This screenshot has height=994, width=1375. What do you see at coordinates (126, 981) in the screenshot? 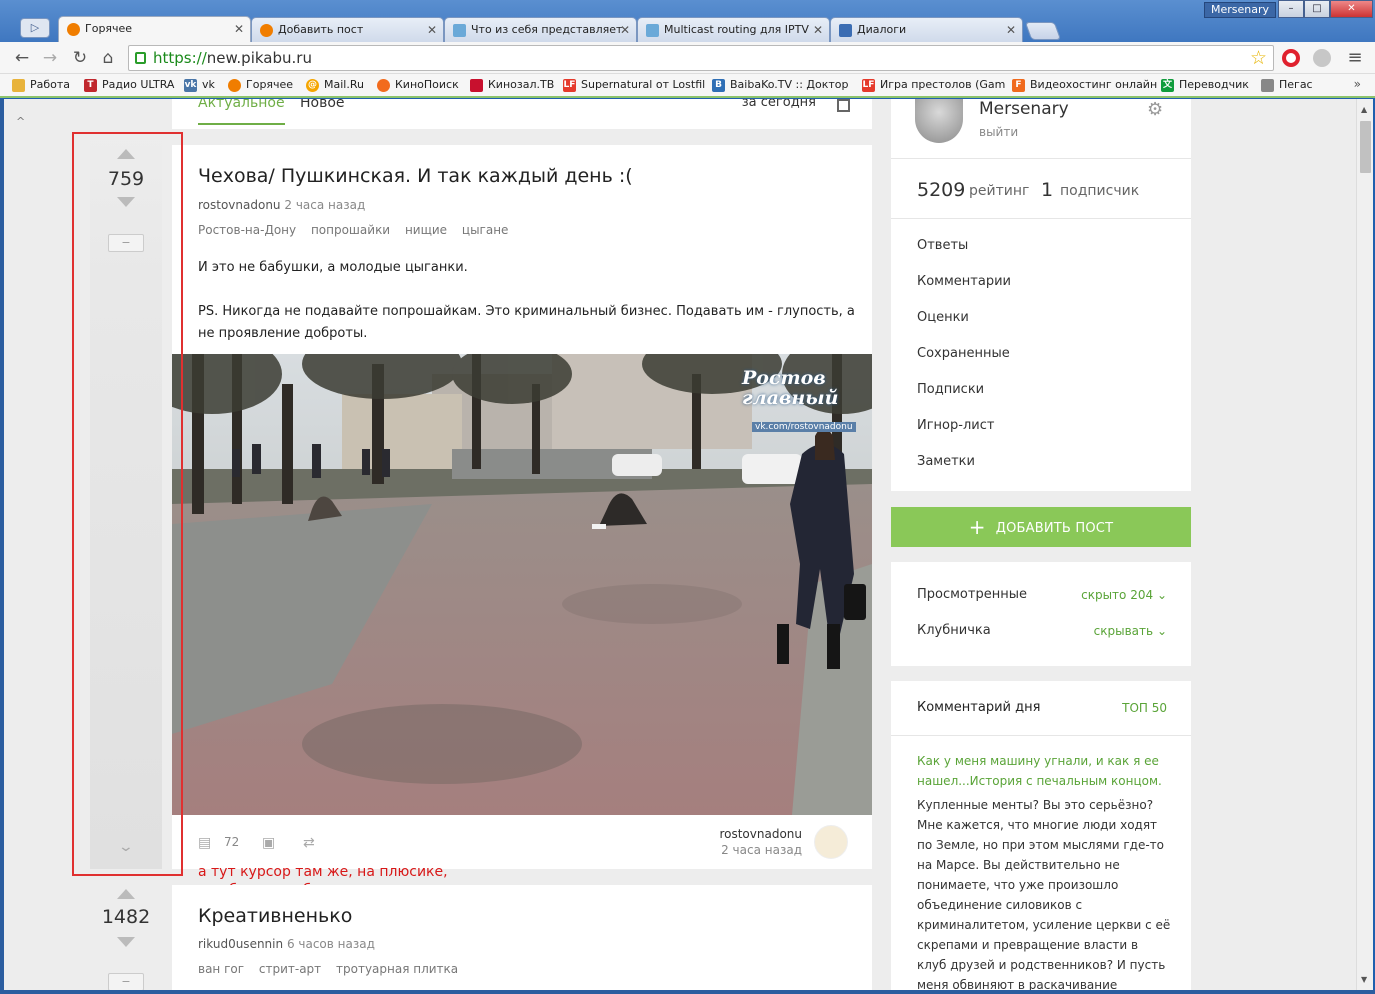
I see `collapse-post-button: −` at bounding box center [126, 981].